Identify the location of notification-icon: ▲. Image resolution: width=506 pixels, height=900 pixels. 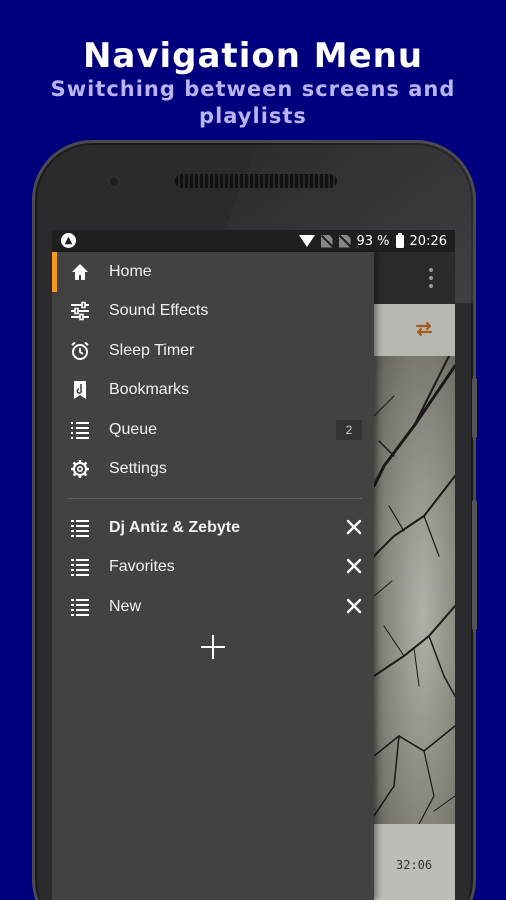
(68, 240).